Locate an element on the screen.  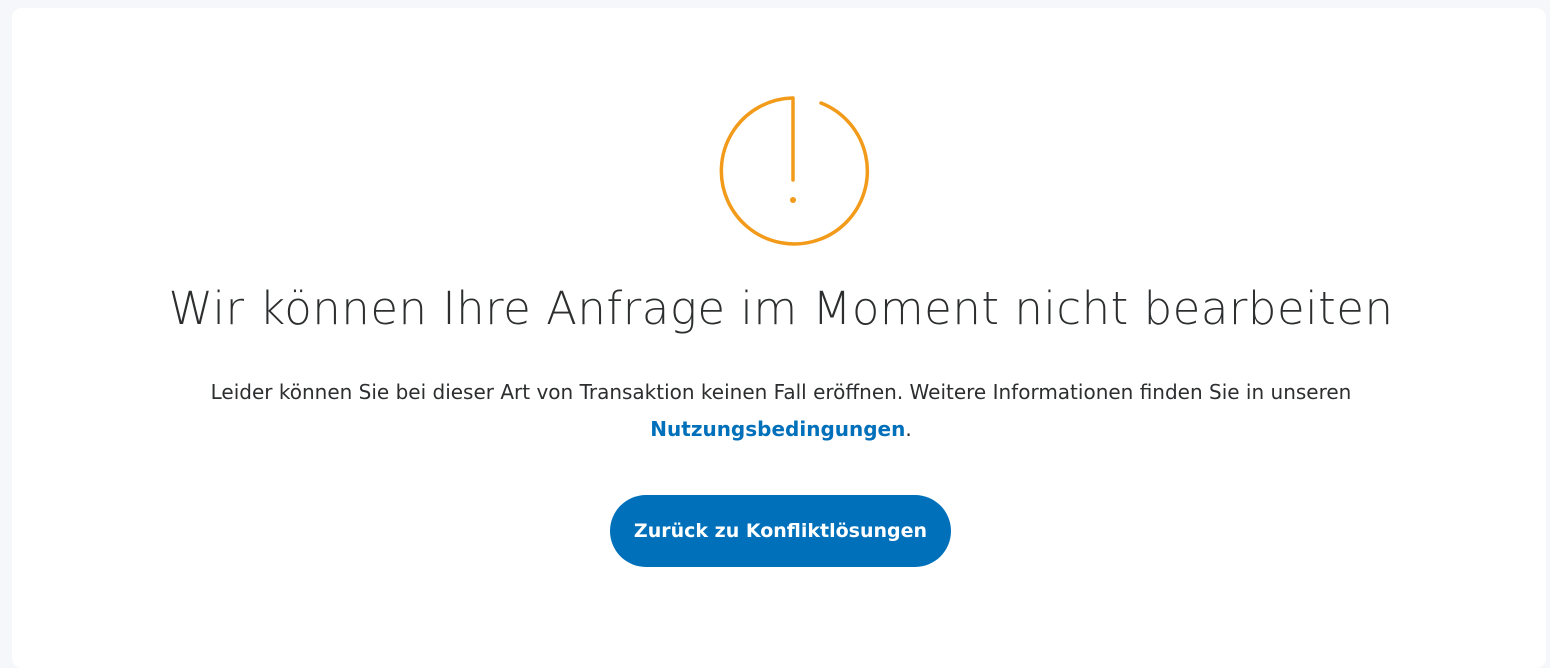
error-message-end: . is located at coordinates (908, 429).